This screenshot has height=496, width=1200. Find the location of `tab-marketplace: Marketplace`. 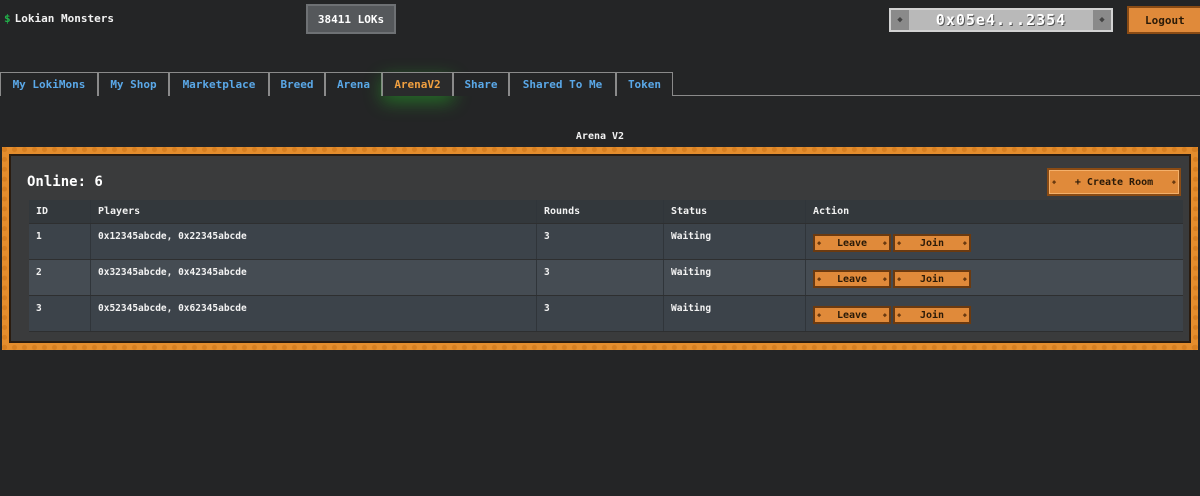

tab-marketplace: Marketplace is located at coordinates (219, 84).